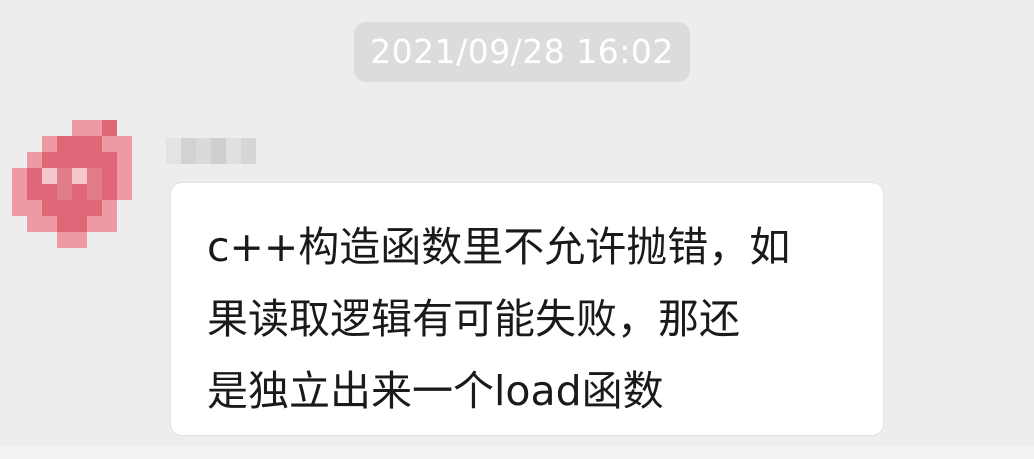 This screenshot has height=459, width=1034. What do you see at coordinates (517, 452) in the screenshot?
I see `bottom-divider` at bounding box center [517, 452].